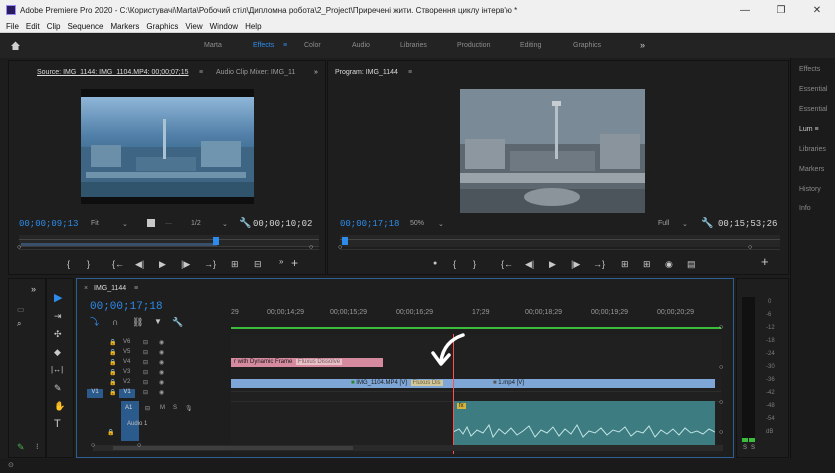 This screenshot has height=473, width=835. I want to click on mark-out-button: }, so click(88, 264).